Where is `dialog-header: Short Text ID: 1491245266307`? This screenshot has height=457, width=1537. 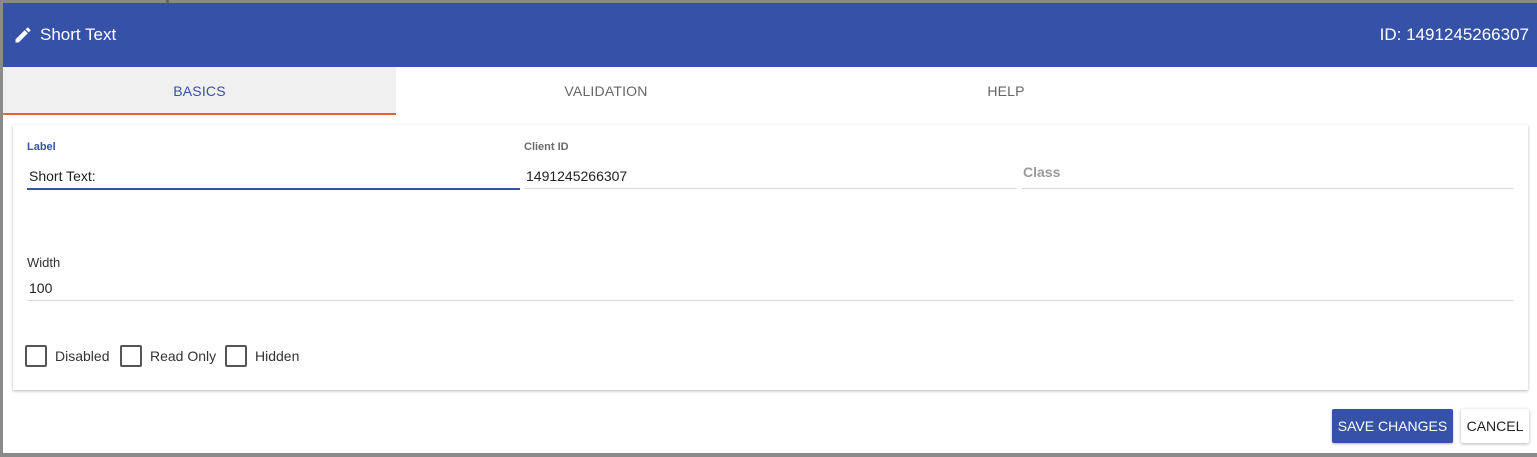 dialog-header: Short Text ID: 1491245266307 is located at coordinates (770, 35).